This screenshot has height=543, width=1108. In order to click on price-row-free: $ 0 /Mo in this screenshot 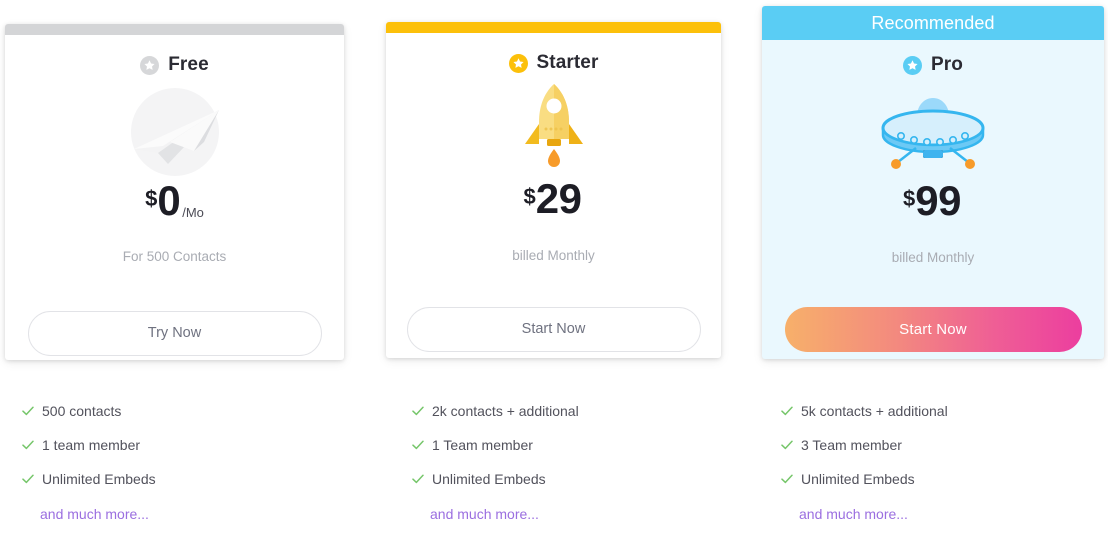, I will do `click(174, 201)`.